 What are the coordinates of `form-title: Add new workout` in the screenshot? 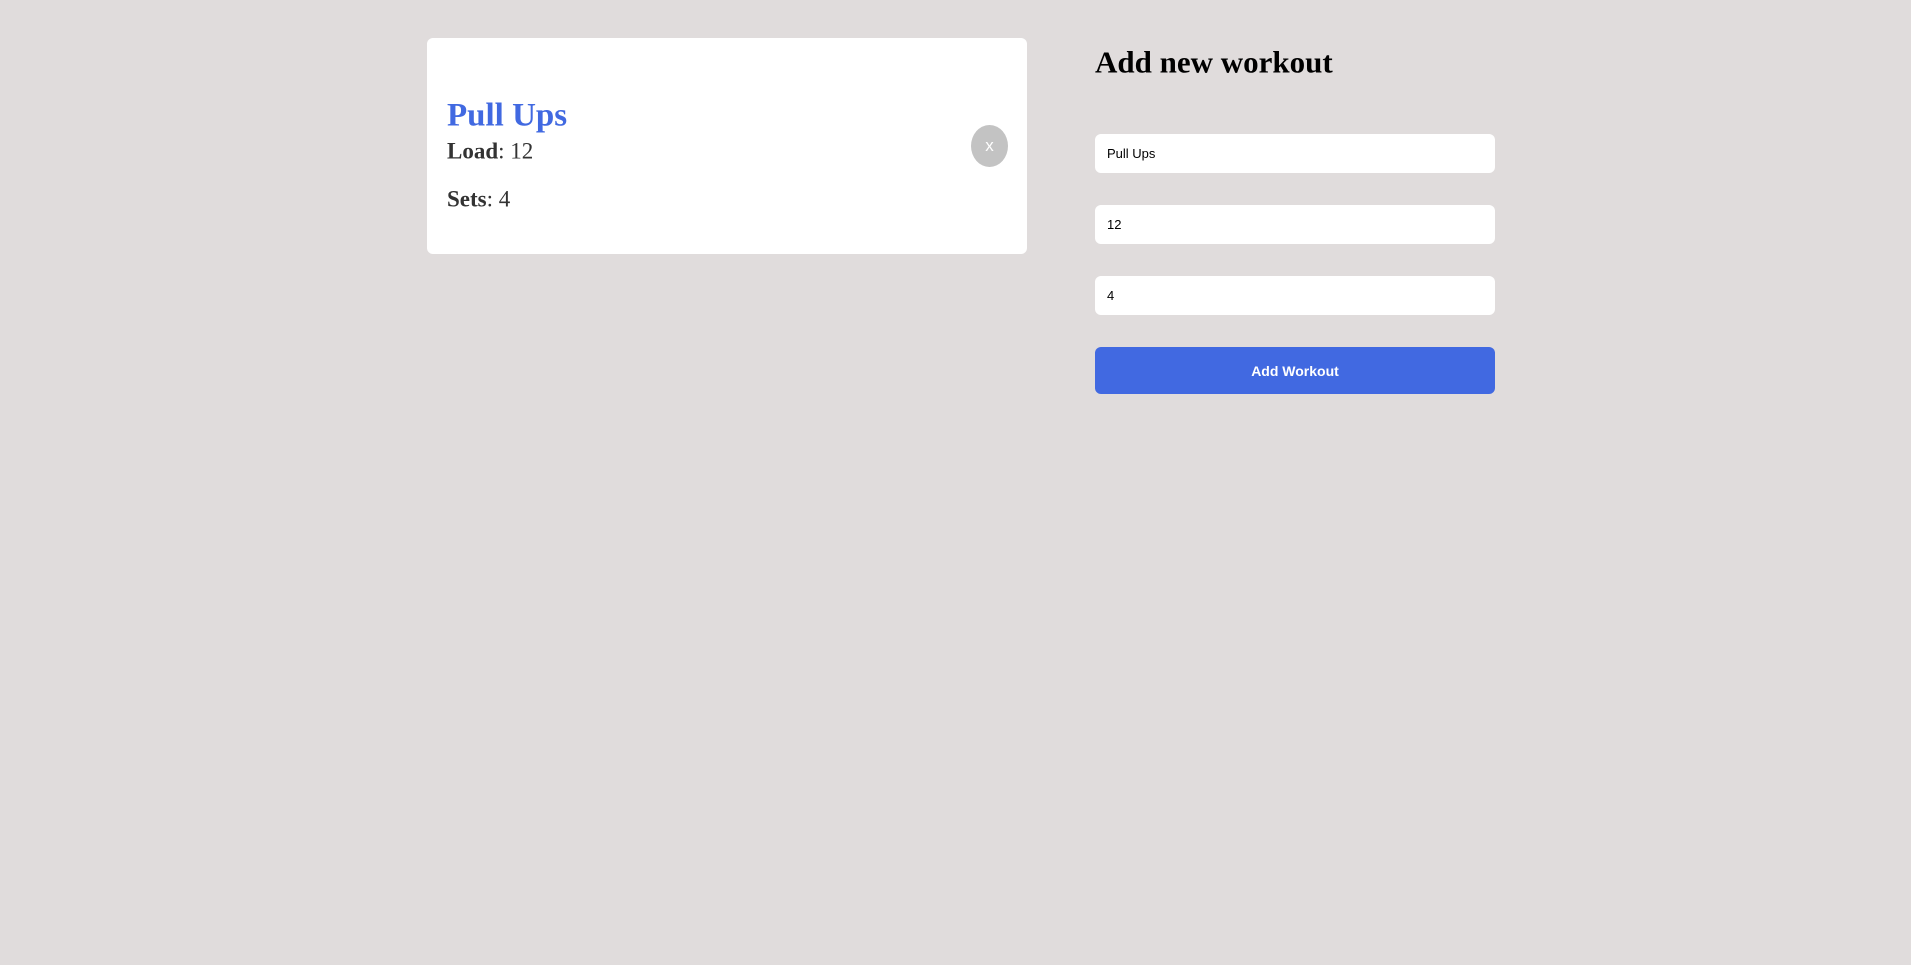 It's located at (1214, 62).